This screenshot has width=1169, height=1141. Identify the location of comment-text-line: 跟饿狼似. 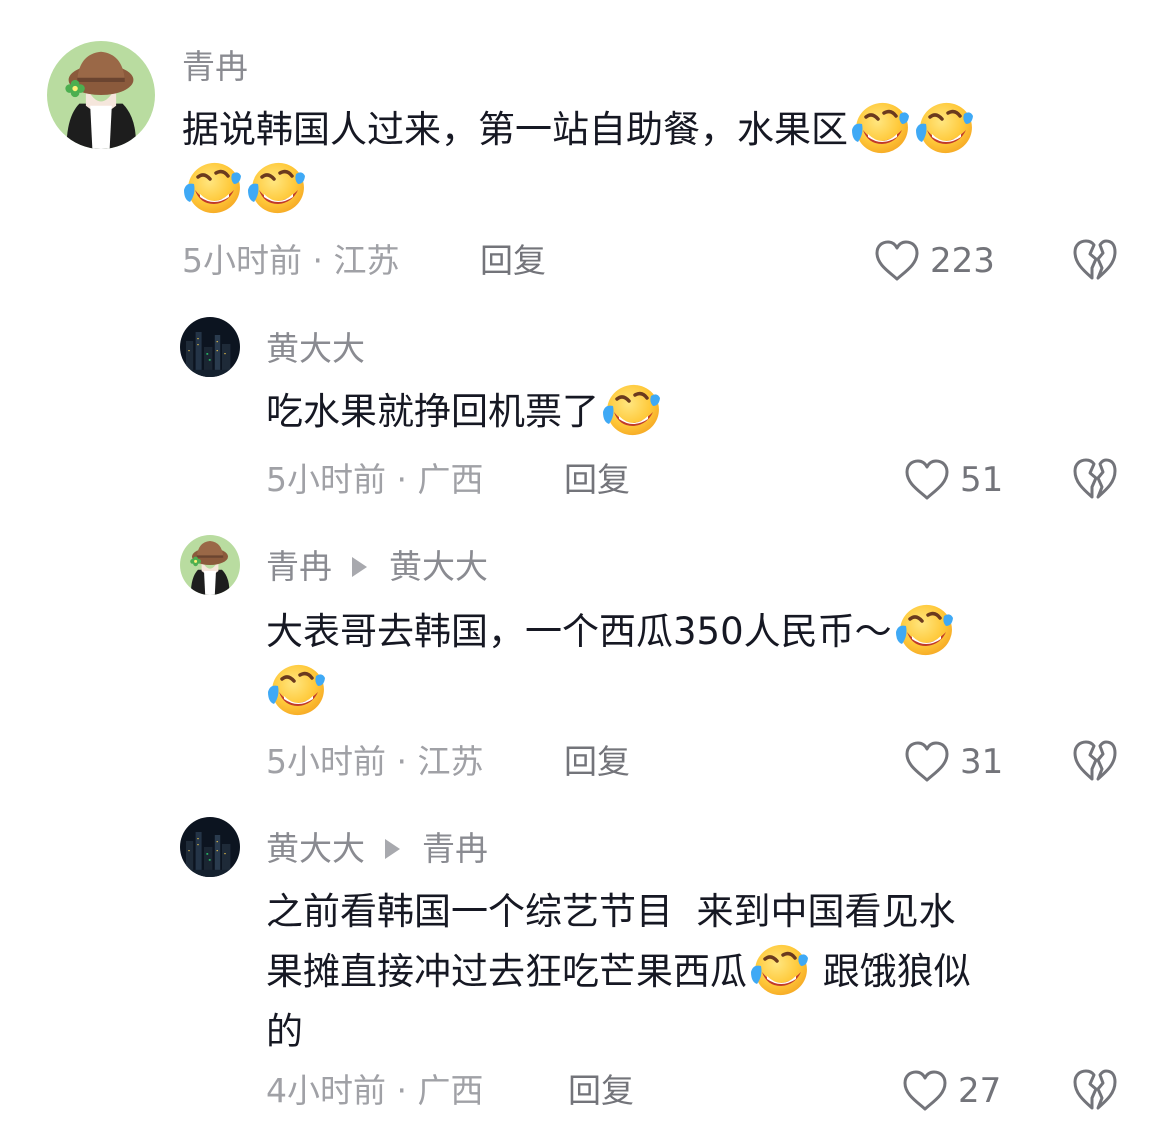
(891, 971).